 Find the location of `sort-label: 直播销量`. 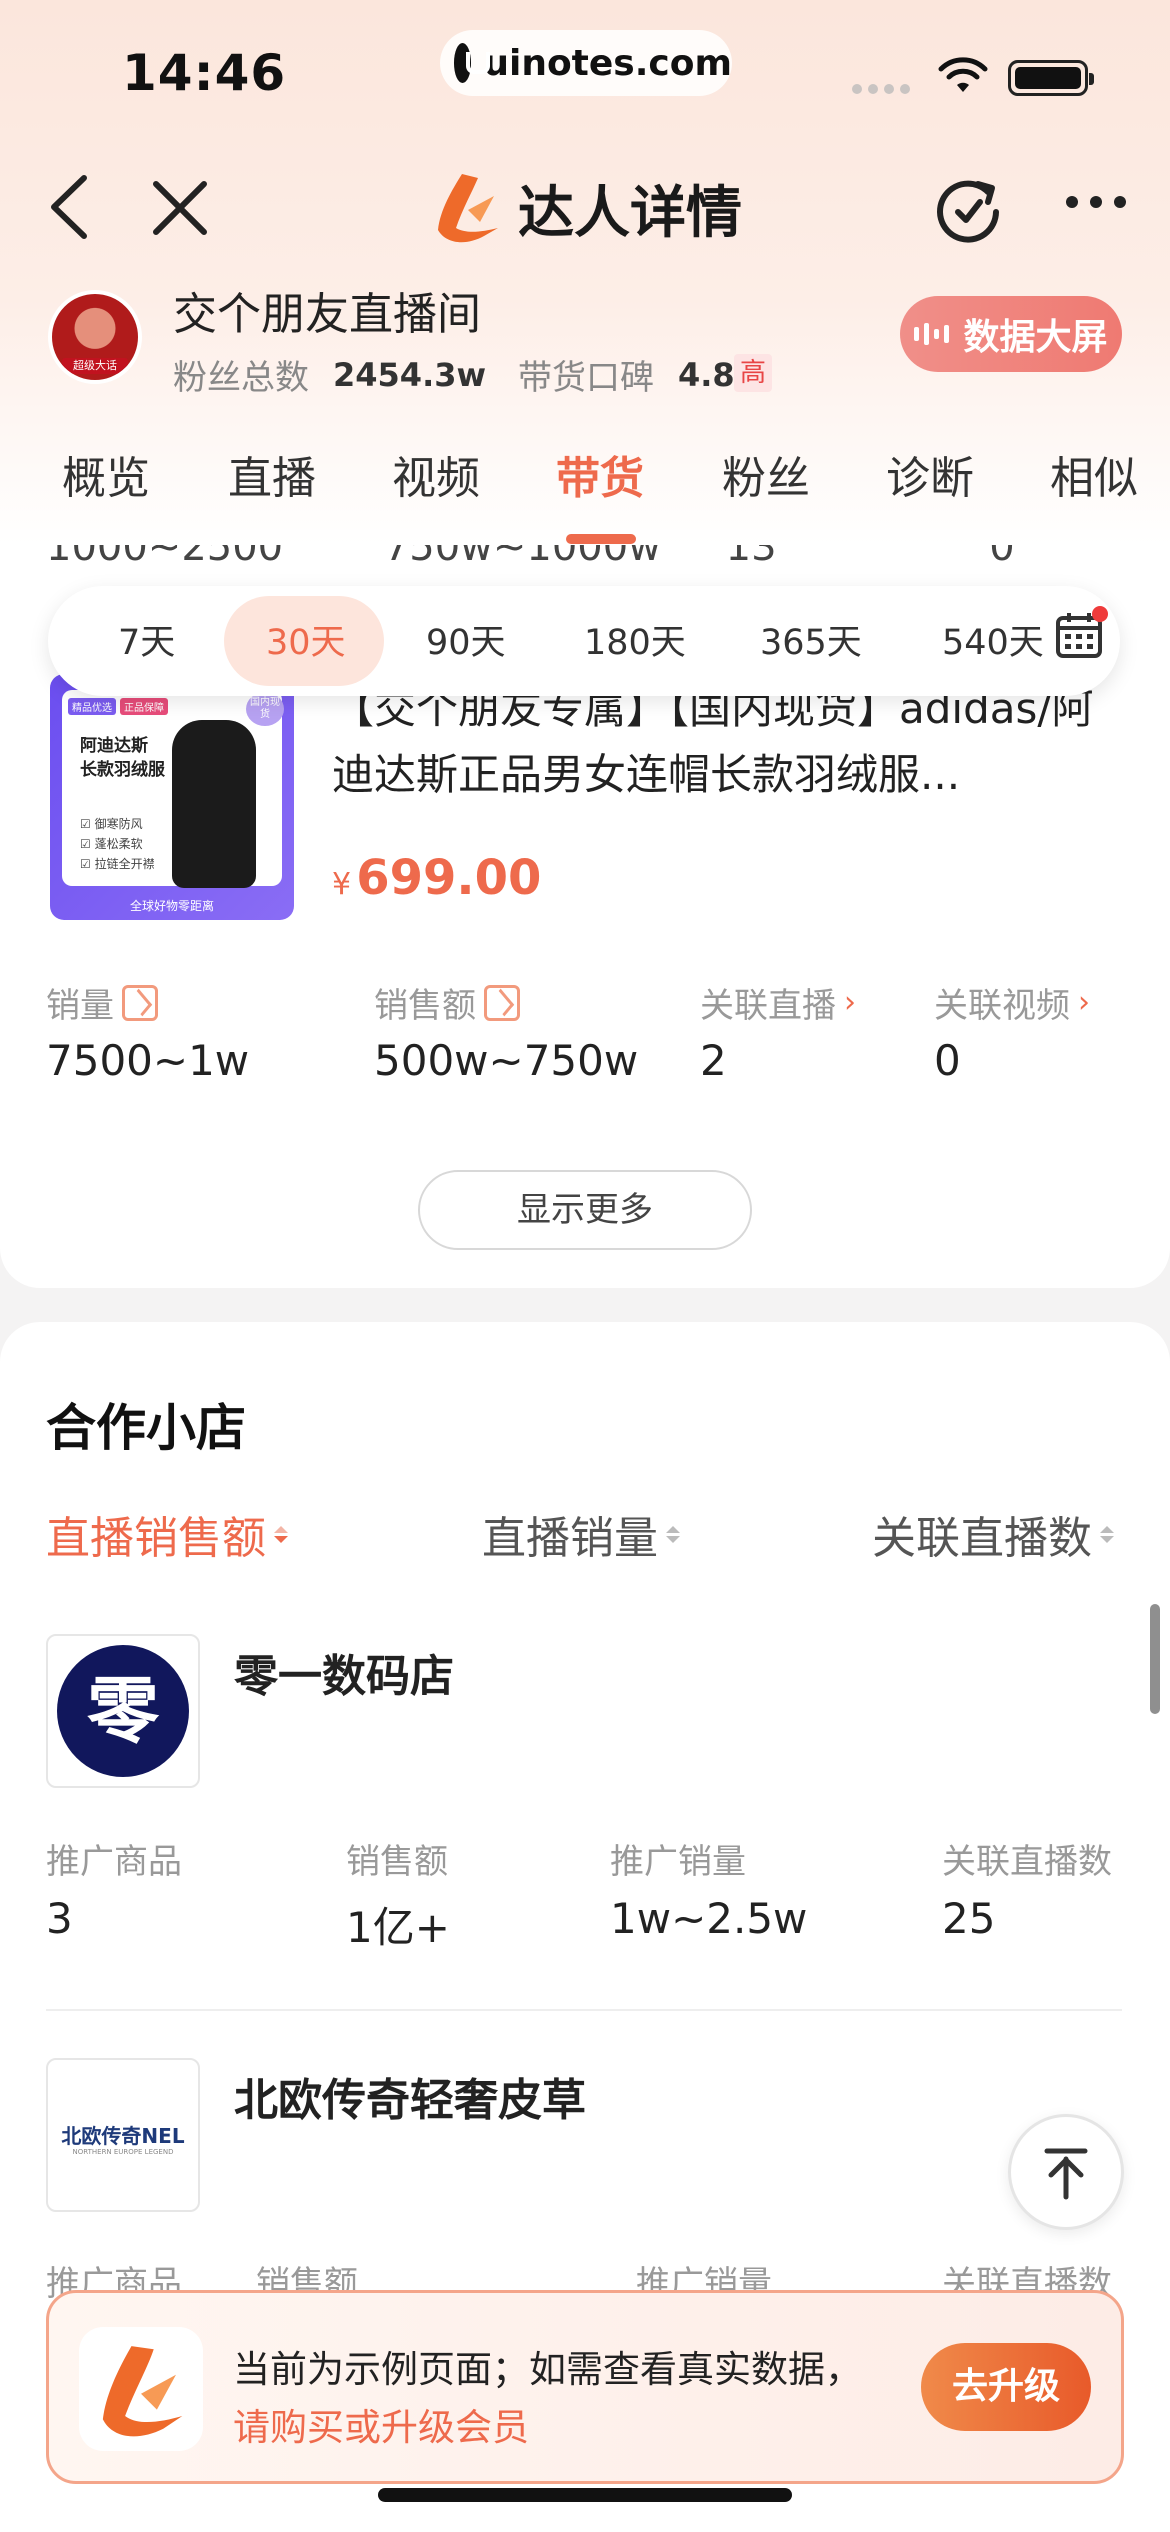

sort-label: 直播销量 is located at coordinates (570, 1538).